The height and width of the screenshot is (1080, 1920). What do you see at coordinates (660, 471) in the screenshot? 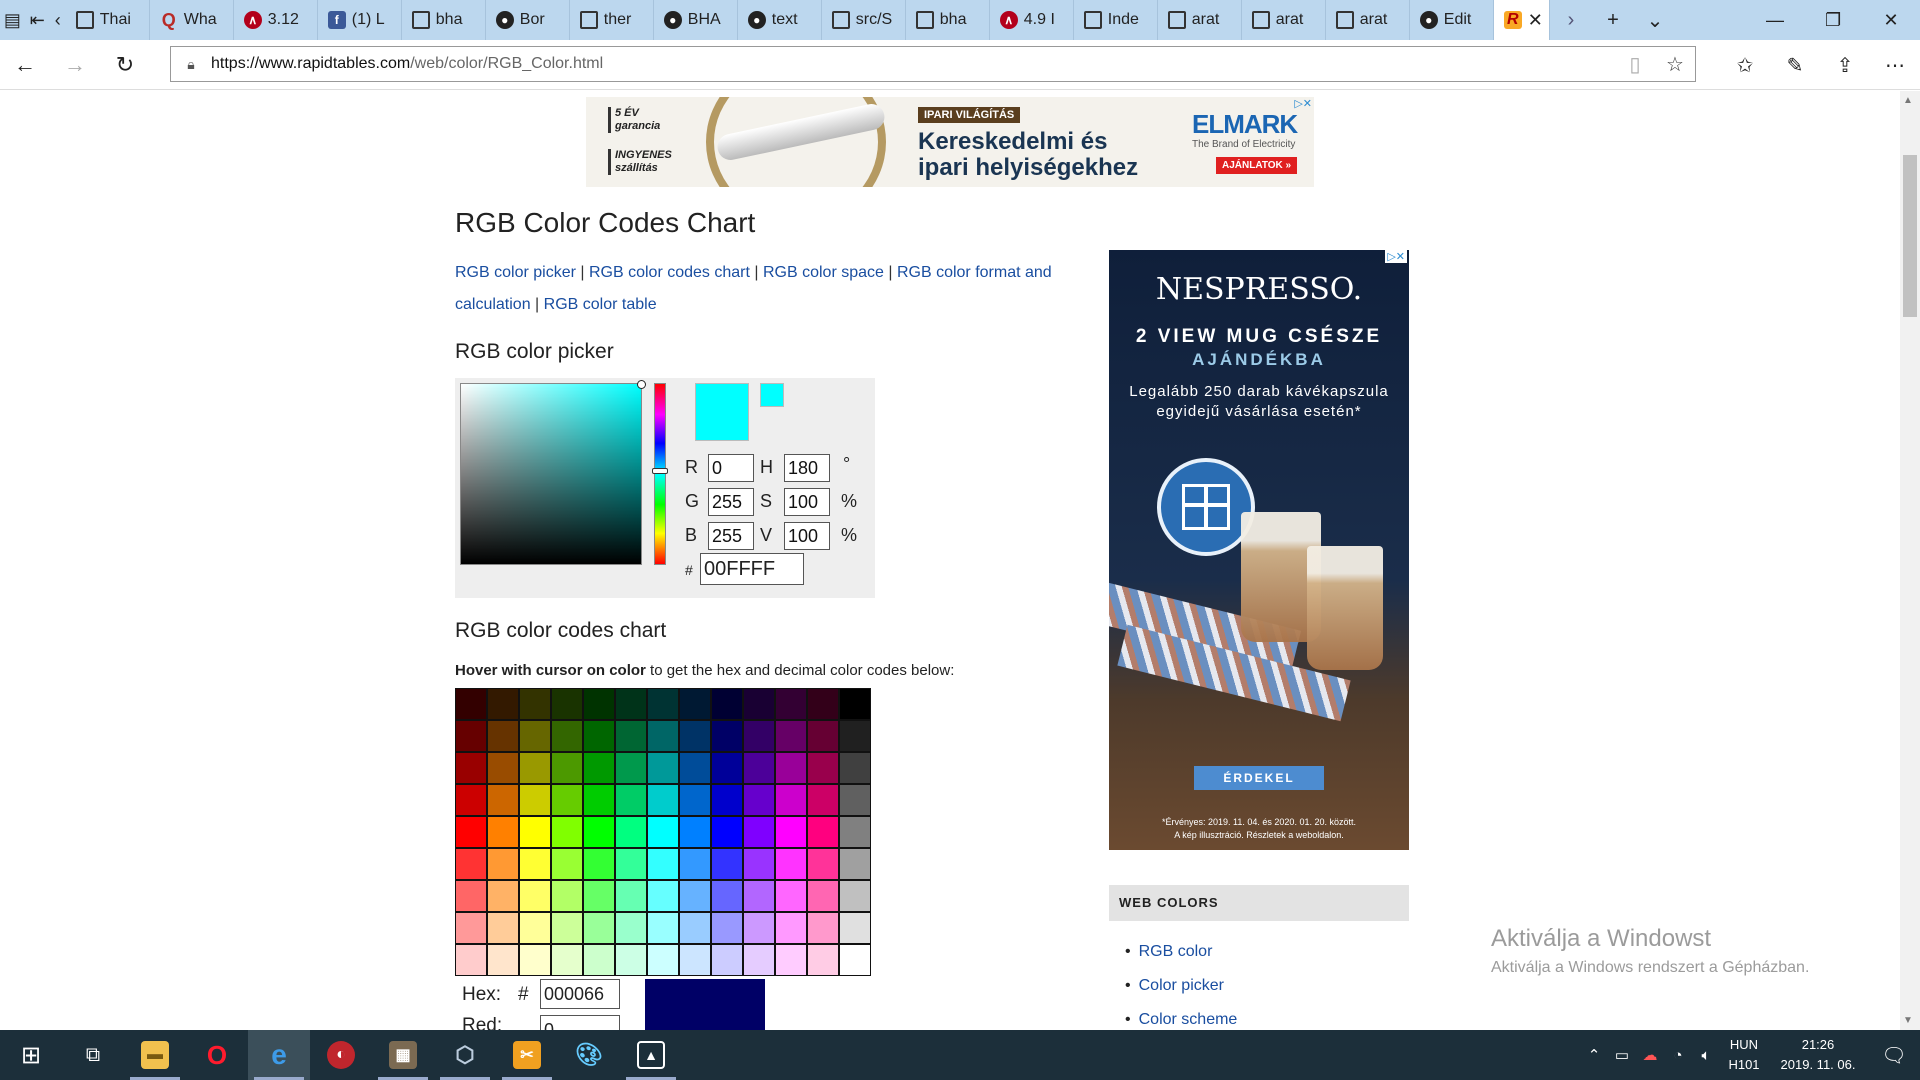
I see `hue-handle` at bounding box center [660, 471].